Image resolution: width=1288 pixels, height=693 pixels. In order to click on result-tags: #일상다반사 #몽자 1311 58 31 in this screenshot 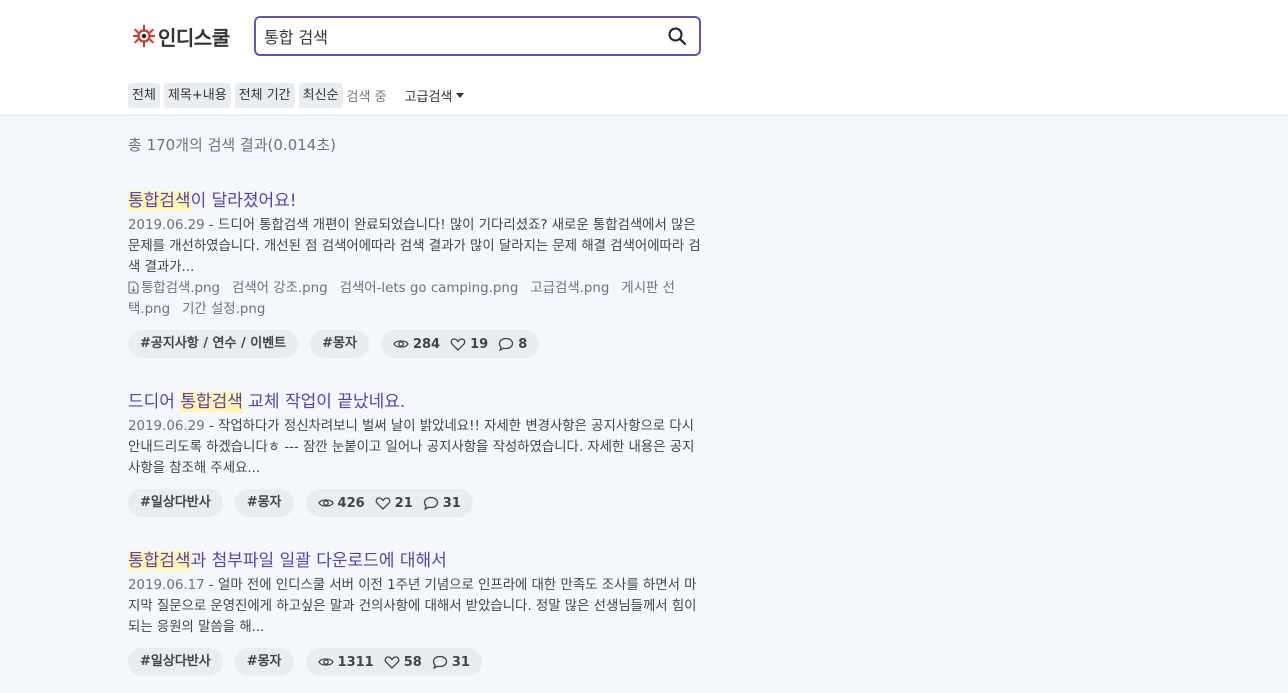, I will do `click(415, 662)`.